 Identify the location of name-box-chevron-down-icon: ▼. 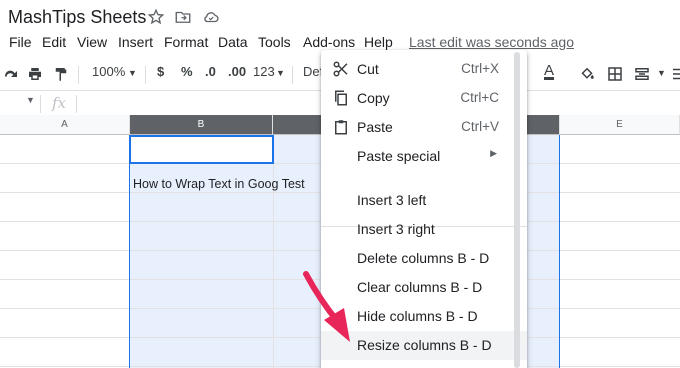
(30, 100).